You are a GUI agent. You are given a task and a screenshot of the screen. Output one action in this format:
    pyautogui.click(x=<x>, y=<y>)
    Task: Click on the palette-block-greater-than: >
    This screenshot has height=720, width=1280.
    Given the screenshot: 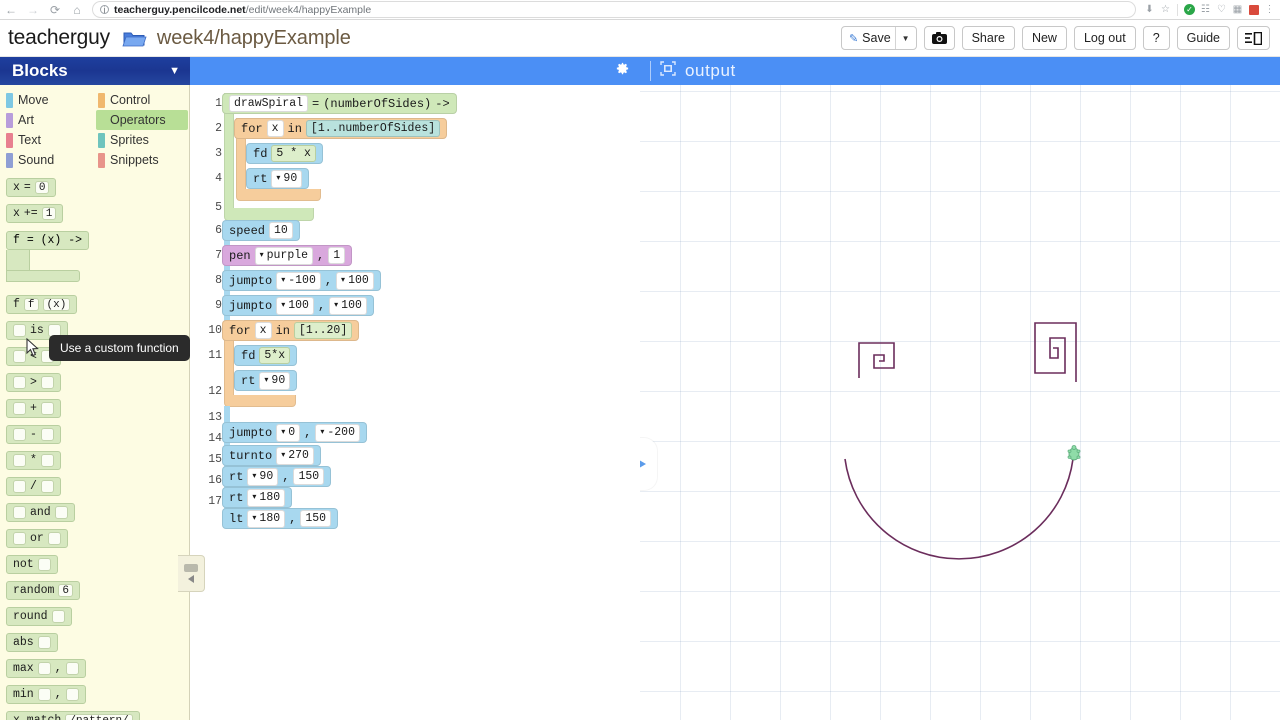 What is the action you would take?
    pyautogui.click(x=33, y=382)
    